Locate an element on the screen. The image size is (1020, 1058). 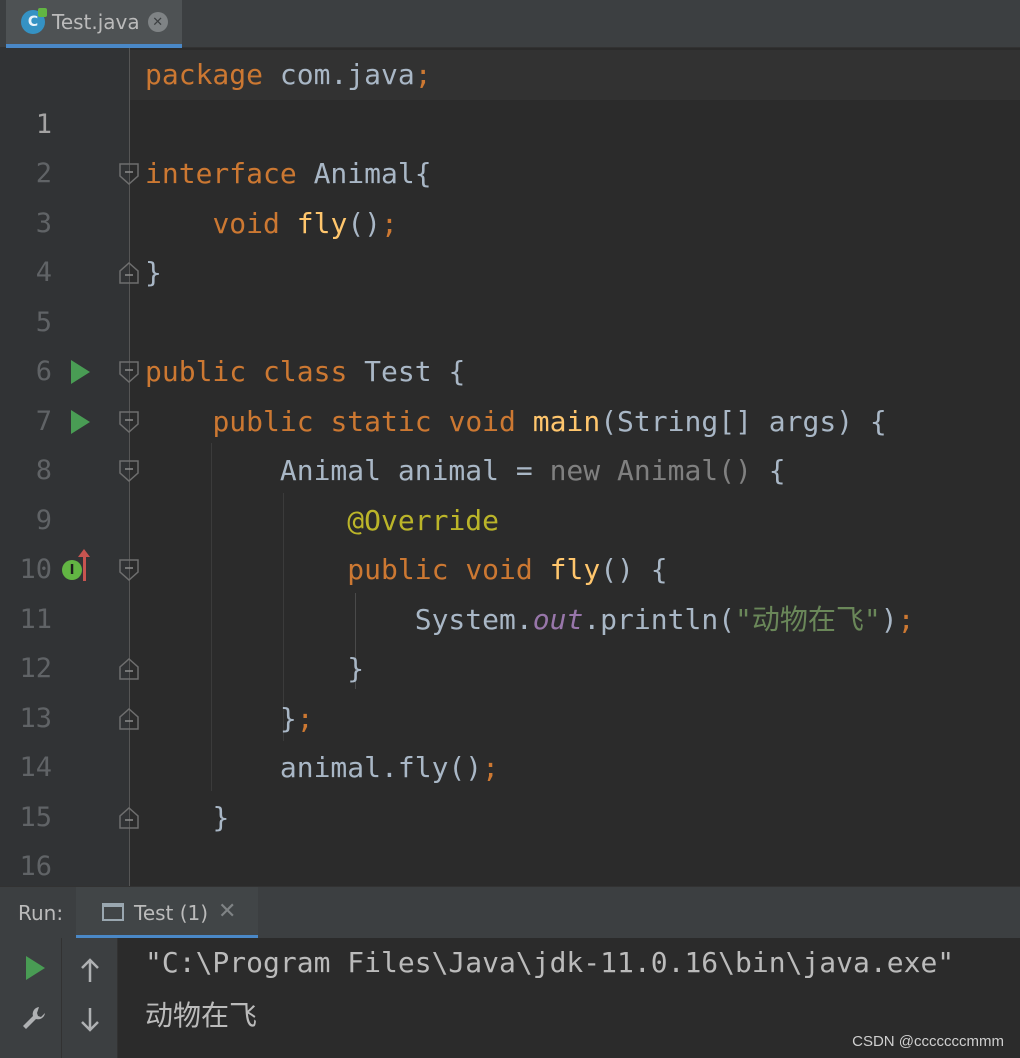
run-navigation-toolbar is located at coordinates (90, 998).